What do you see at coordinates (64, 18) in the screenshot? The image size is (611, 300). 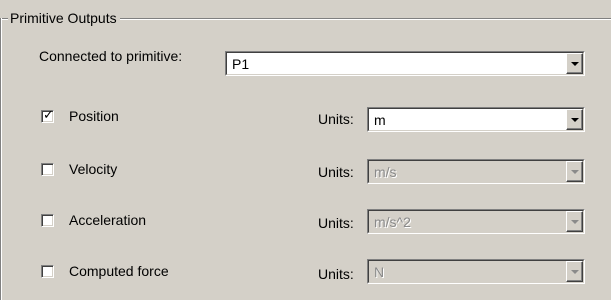 I see `group-title: Primitive Outputs` at bounding box center [64, 18].